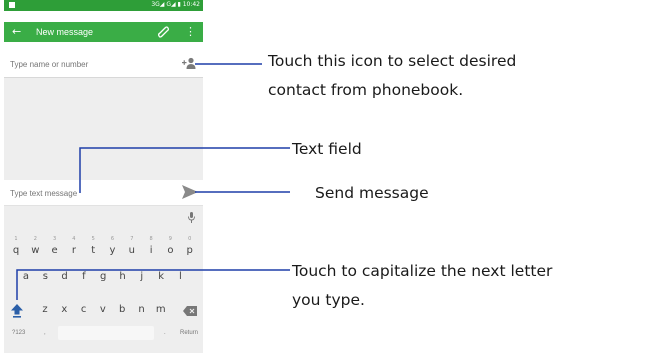 The height and width of the screenshot is (353, 646). What do you see at coordinates (327, 149) in the screenshot?
I see `text-field-annotation: Text field` at bounding box center [327, 149].